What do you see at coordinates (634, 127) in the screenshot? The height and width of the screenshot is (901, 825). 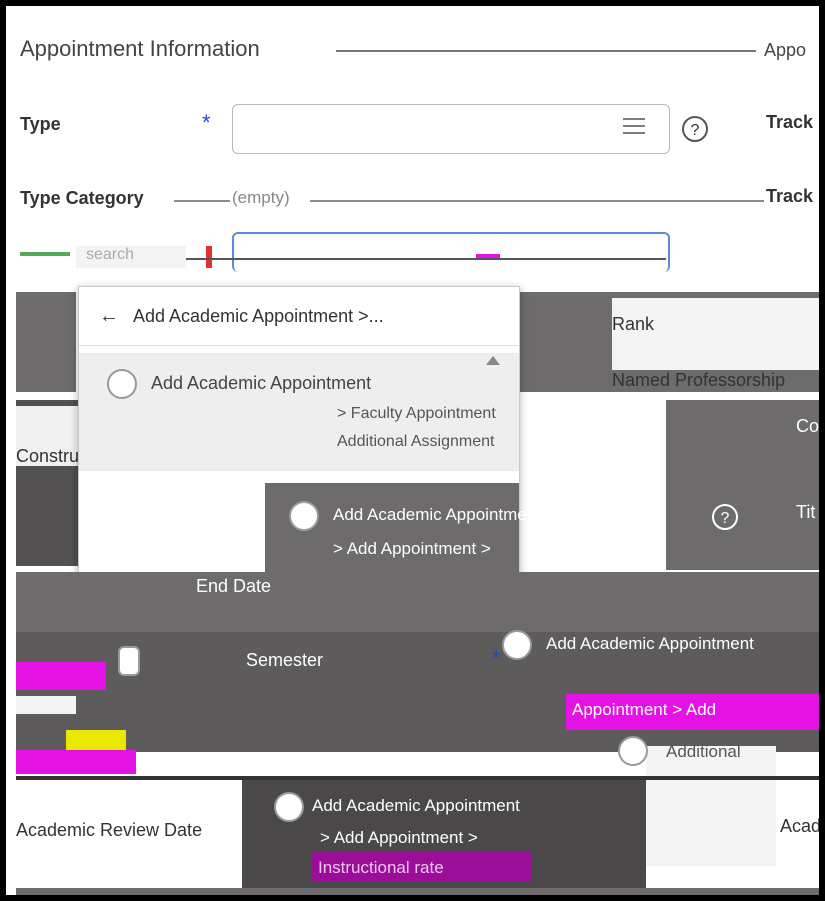 I see `list-icon` at bounding box center [634, 127].